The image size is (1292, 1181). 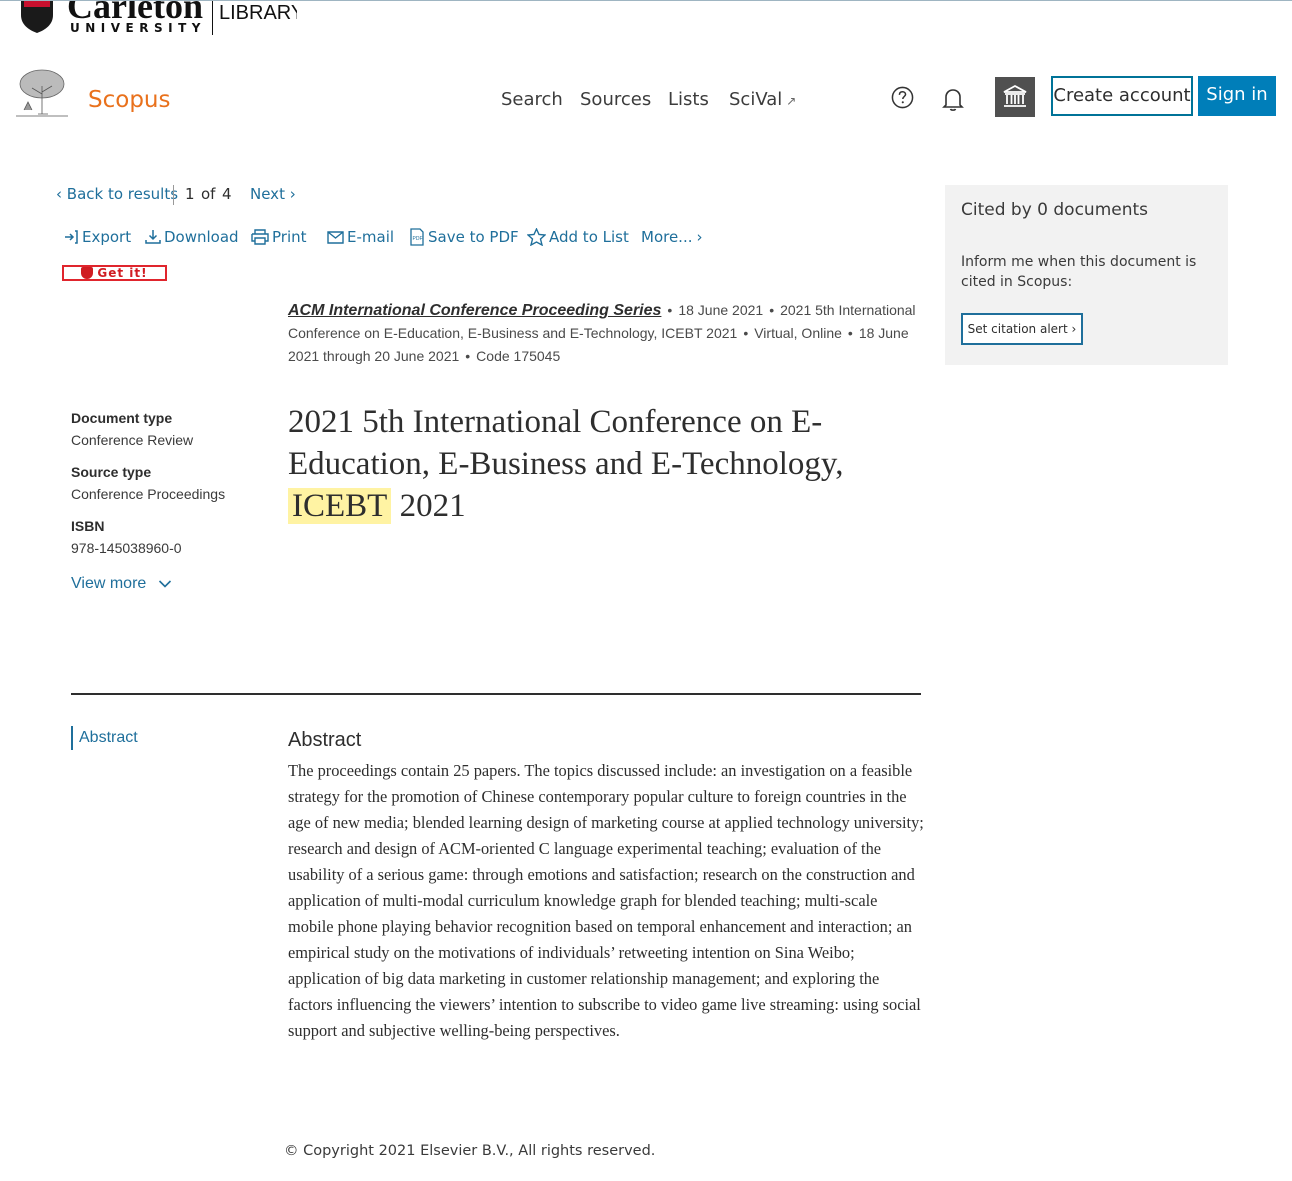 I want to click on institution-icon, so click(x=1015, y=95).